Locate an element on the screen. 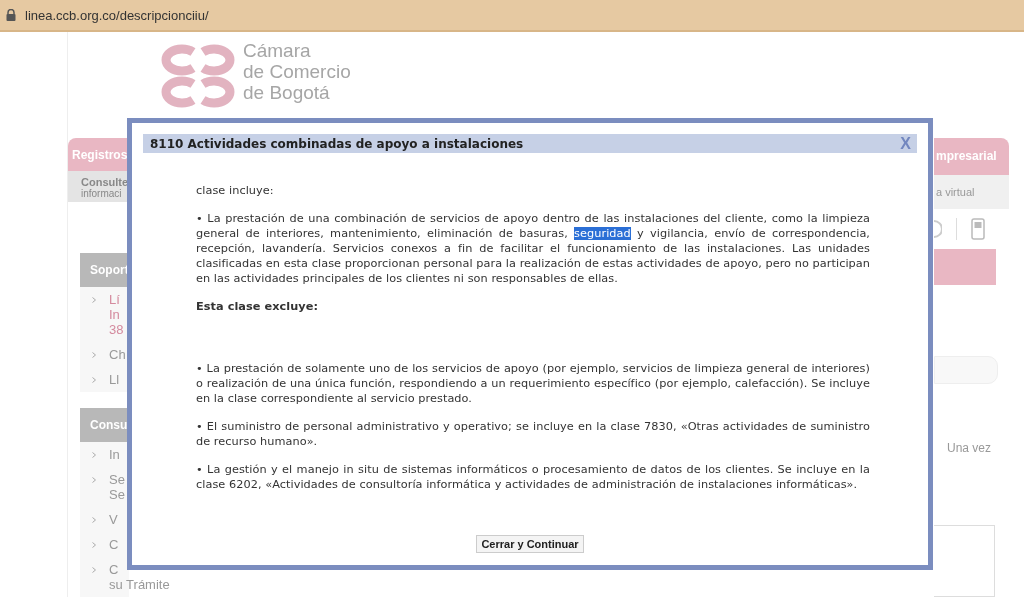 The height and width of the screenshot is (597, 1024). menu-item: C is located at coordinates (114, 544).